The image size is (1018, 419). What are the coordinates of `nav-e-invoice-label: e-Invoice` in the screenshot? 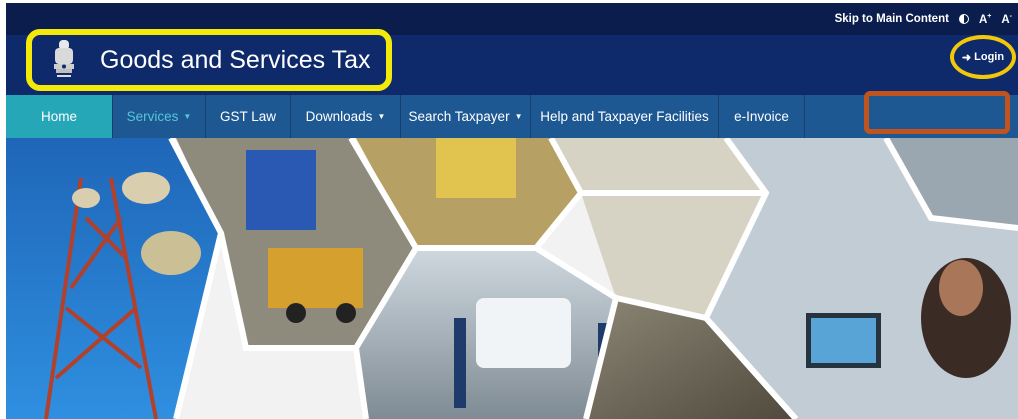 It's located at (761, 116).